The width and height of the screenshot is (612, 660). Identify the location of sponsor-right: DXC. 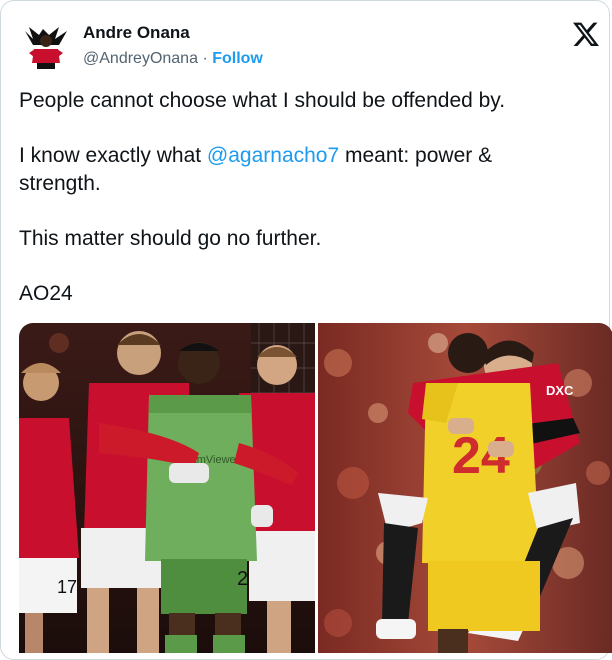
(560, 390).